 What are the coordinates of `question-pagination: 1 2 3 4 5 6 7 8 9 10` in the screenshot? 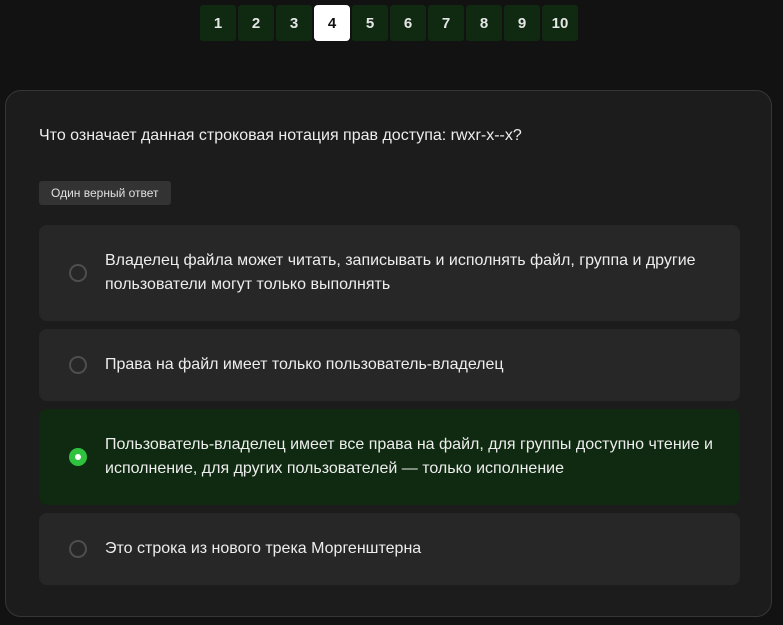 It's located at (389, 23).